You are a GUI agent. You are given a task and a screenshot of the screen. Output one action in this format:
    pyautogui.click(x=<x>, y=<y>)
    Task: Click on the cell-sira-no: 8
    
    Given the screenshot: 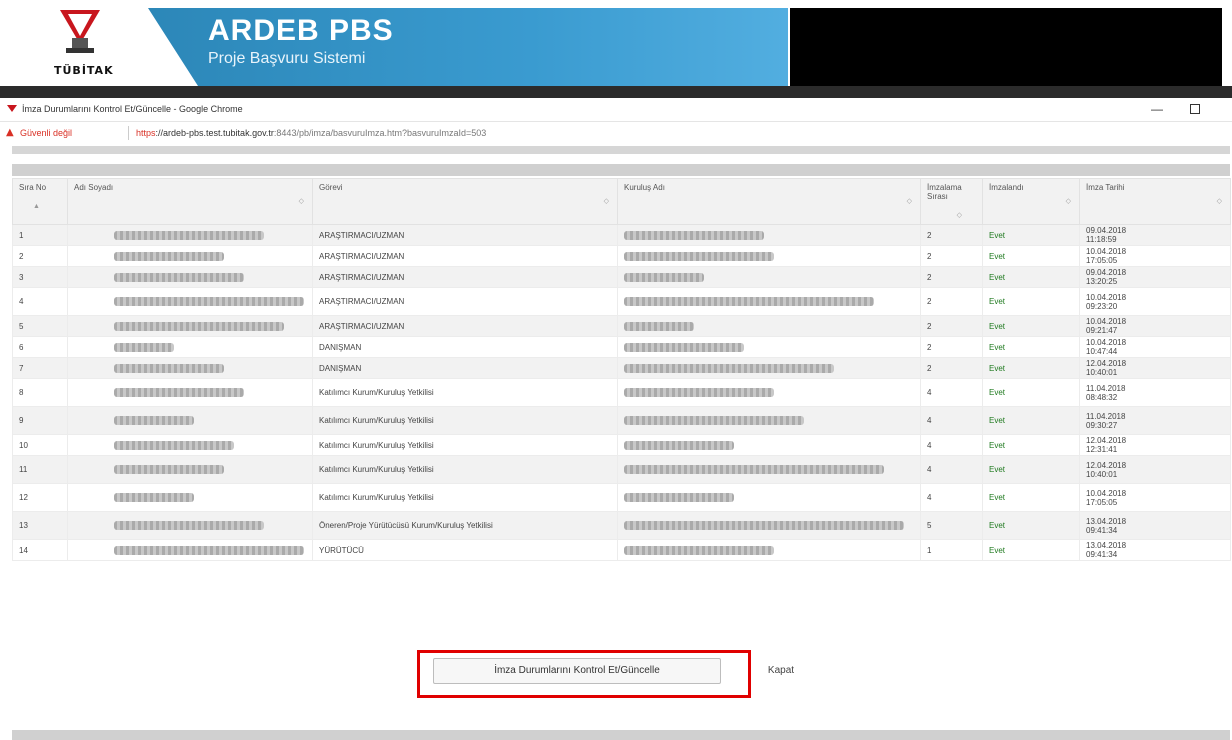 What is the action you would take?
    pyautogui.click(x=40, y=392)
    